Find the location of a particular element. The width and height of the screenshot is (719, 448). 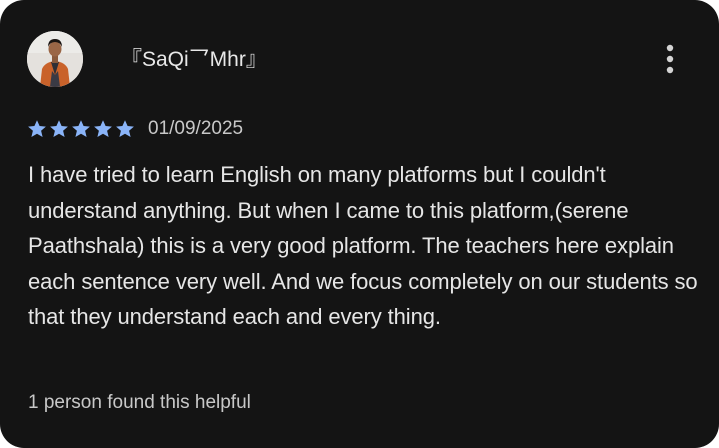

avatar-photo-icon is located at coordinates (55, 59).